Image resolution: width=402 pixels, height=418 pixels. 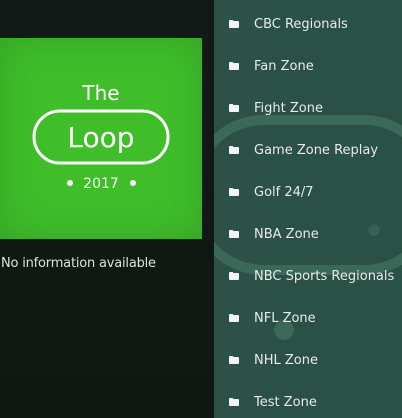 What do you see at coordinates (286, 360) in the screenshot?
I see `menu-item-label: NHL Zone` at bounding box center [286, 360].